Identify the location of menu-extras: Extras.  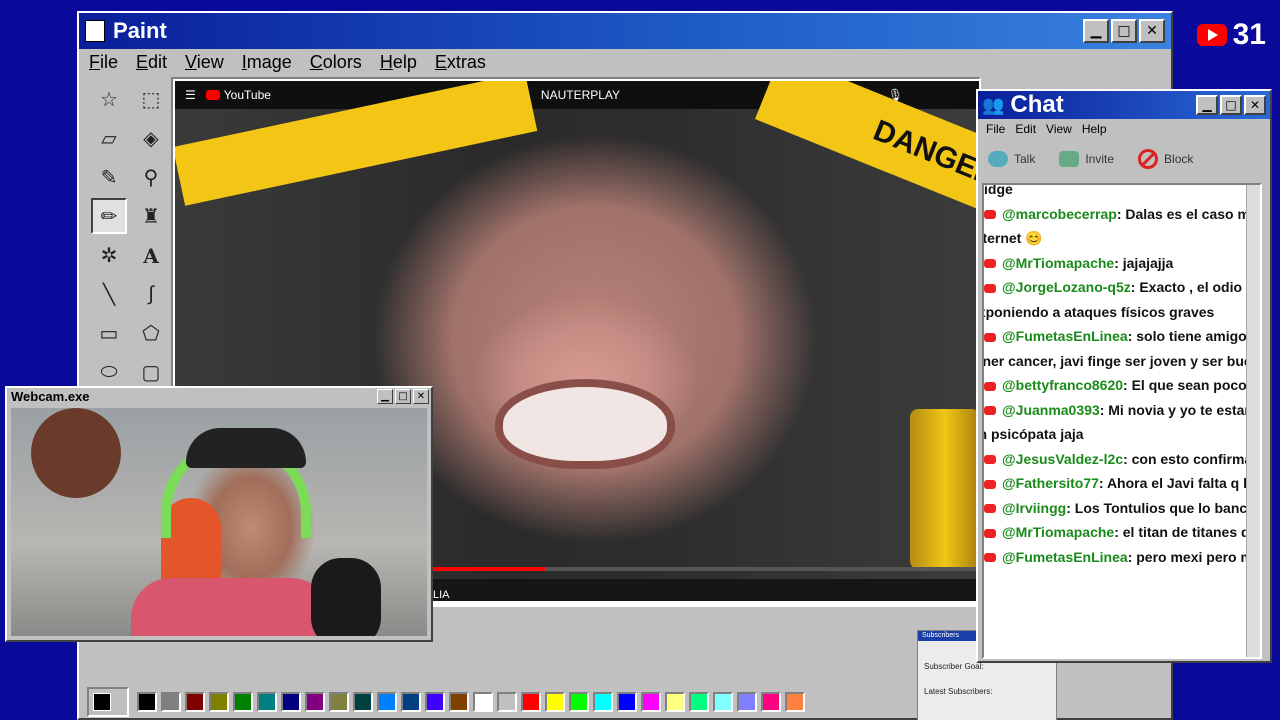
(460, 62).